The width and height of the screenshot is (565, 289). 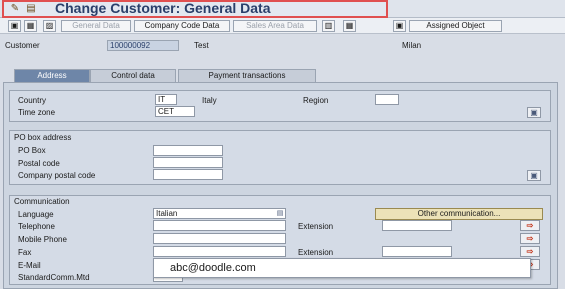 I want to click on tab-control-data: Control data, so click(x=133, y=75).